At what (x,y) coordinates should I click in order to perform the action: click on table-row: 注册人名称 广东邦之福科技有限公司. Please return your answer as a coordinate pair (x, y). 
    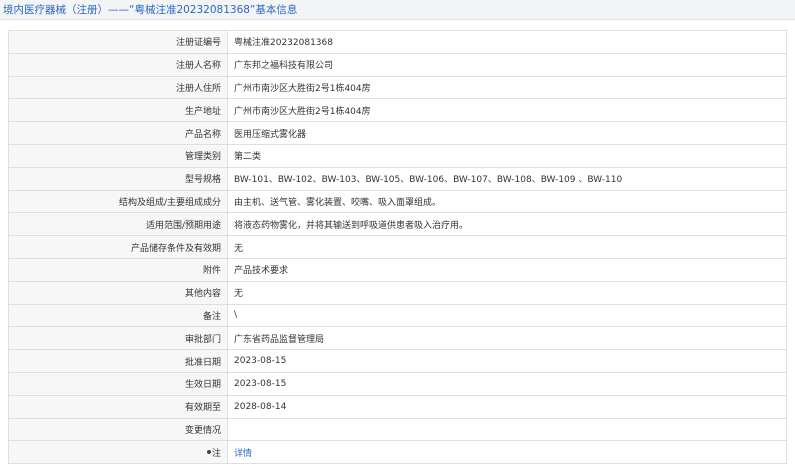
    Looking at the image, I should click on (397, 64).